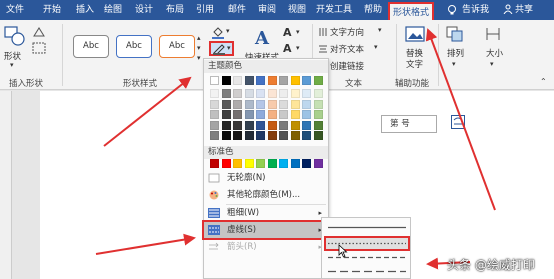 This screenshot has height=279, width=554. I want to click on no-outline-item: 无轮廓(N), so click(266, 178).